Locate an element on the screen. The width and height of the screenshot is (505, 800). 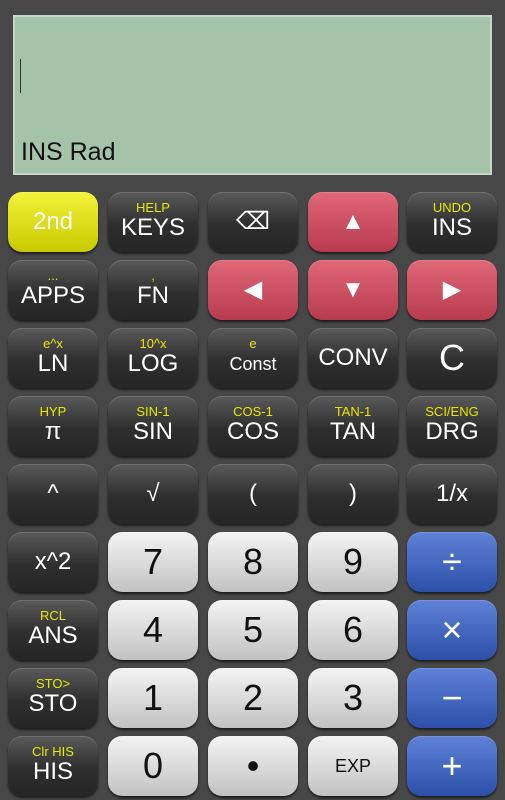
key-label: LN is located at coordinates (53, 363).